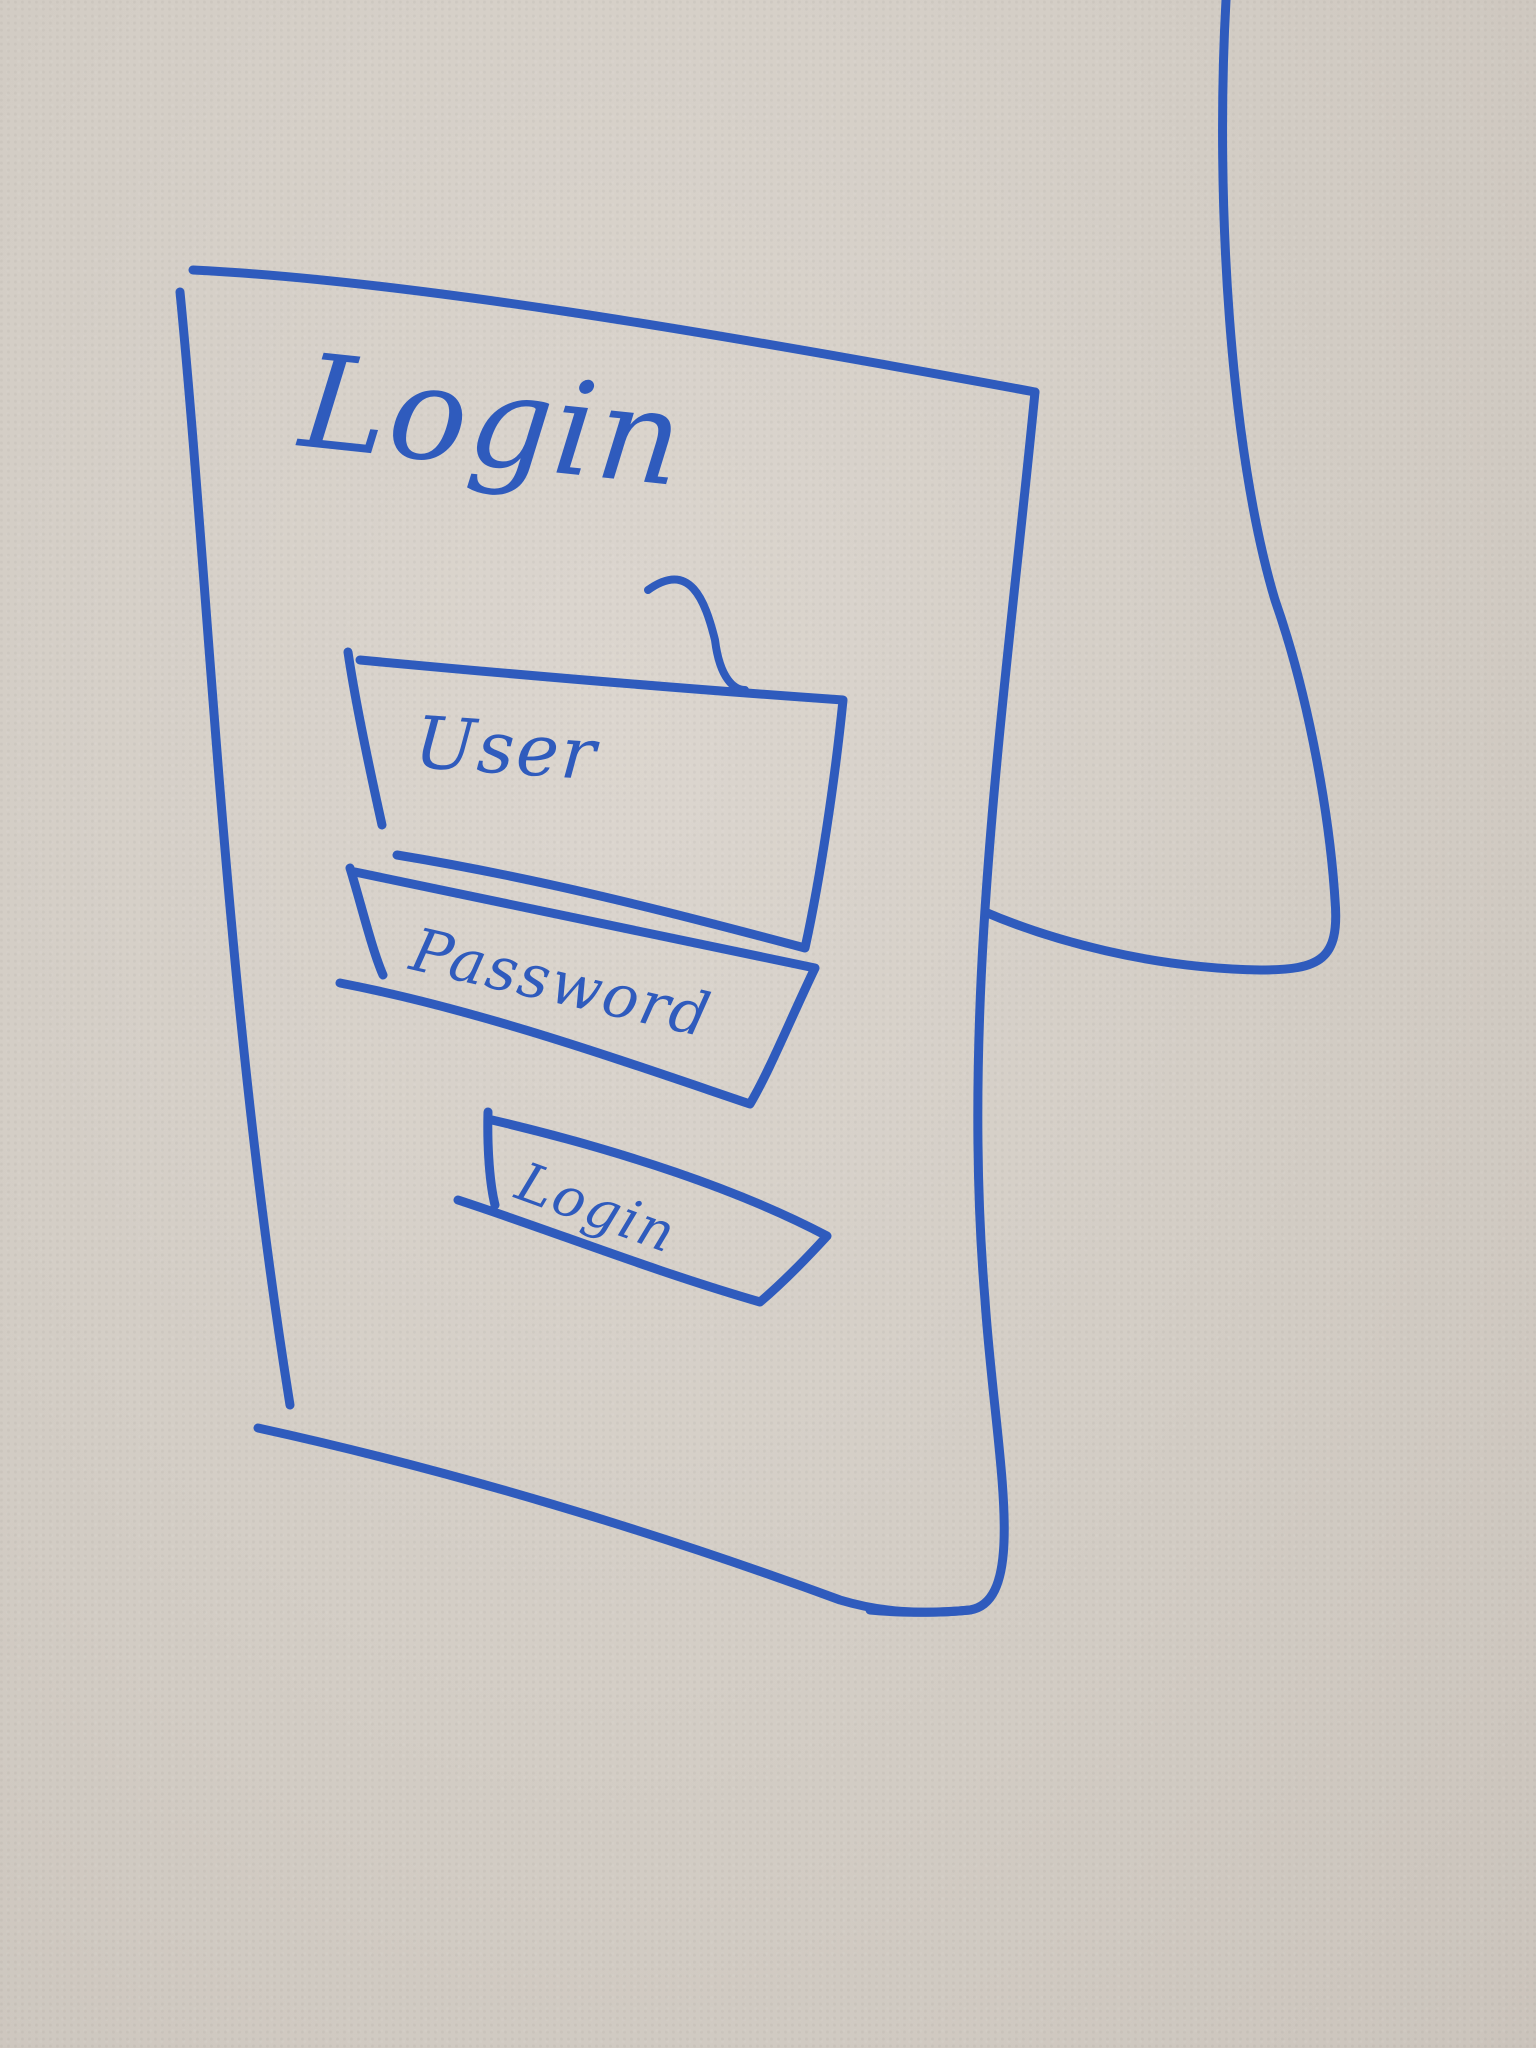  Describe the element at coordinates (595, 800) in the screenshot. I see `user-input-box` at that location.